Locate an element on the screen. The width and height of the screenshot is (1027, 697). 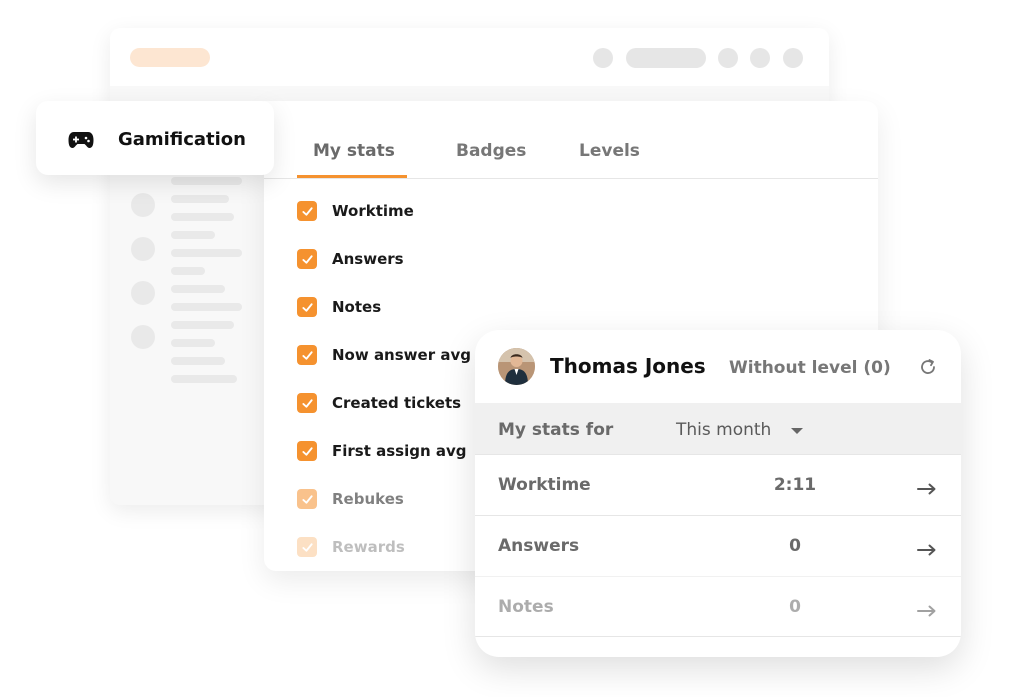
stat-row-answers: Answers 0 is located at coordinates (718, 545).